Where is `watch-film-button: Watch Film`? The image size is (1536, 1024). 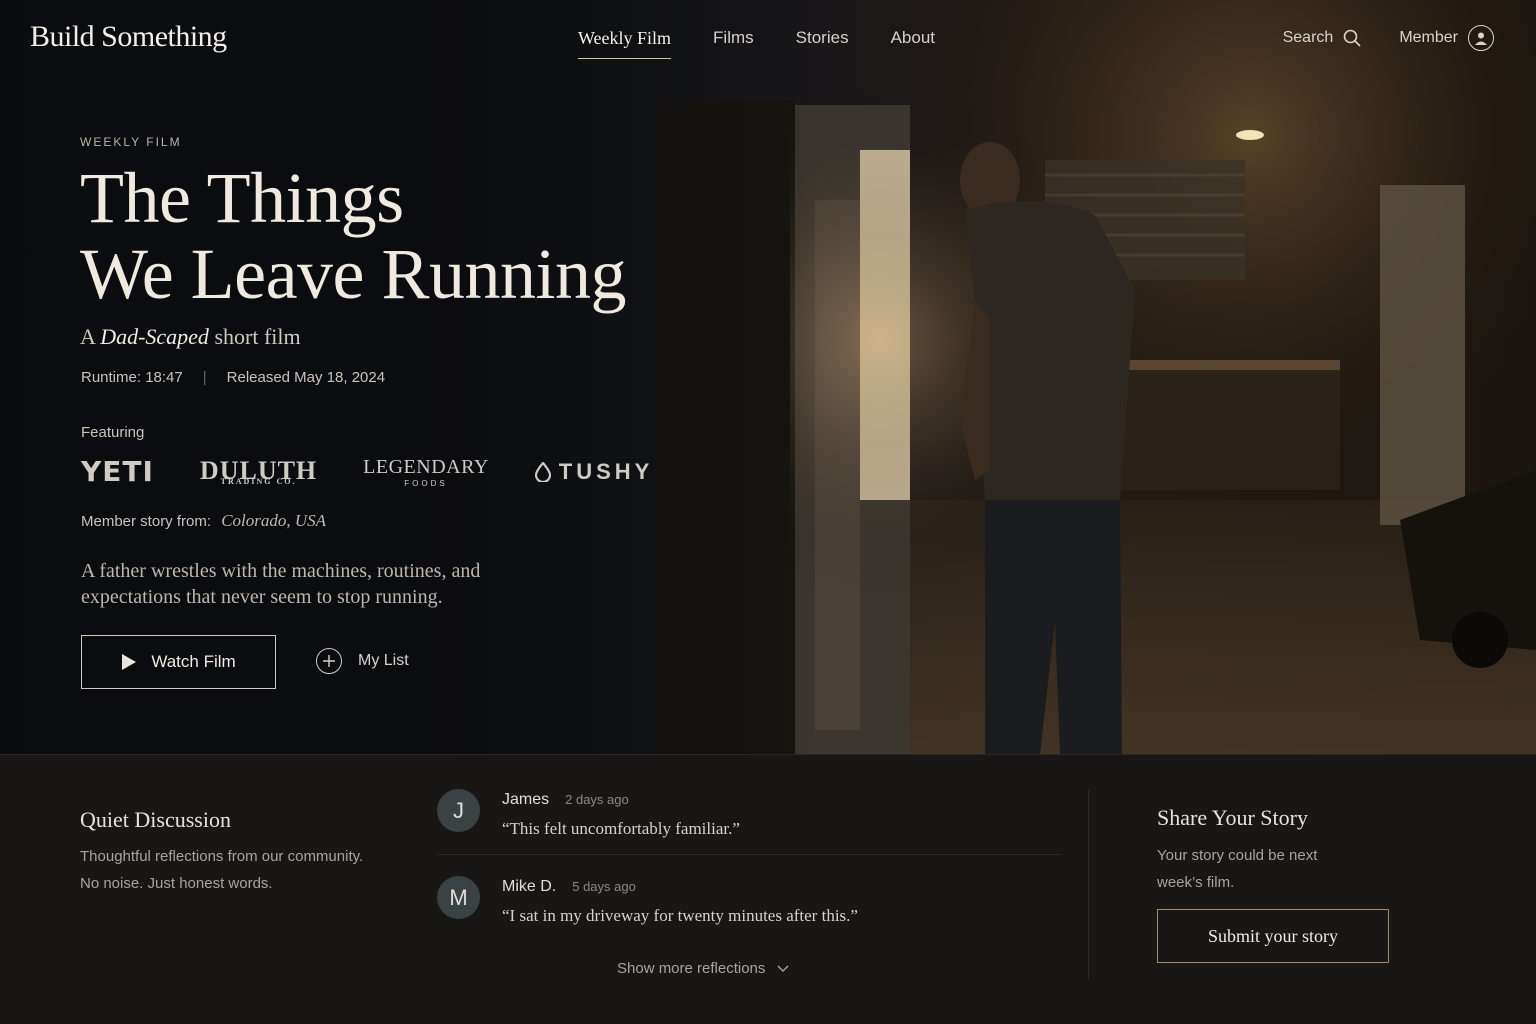
watch-film-button: Watch Film is located at coordinates (178, 662).